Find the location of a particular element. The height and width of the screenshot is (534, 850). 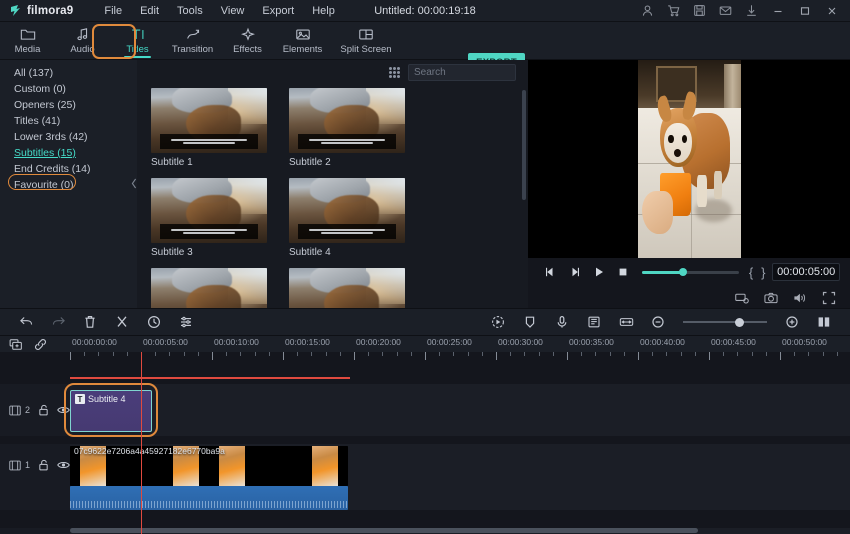

ruler-label: 00:00:00:00 is located at coordinates (94, 342).